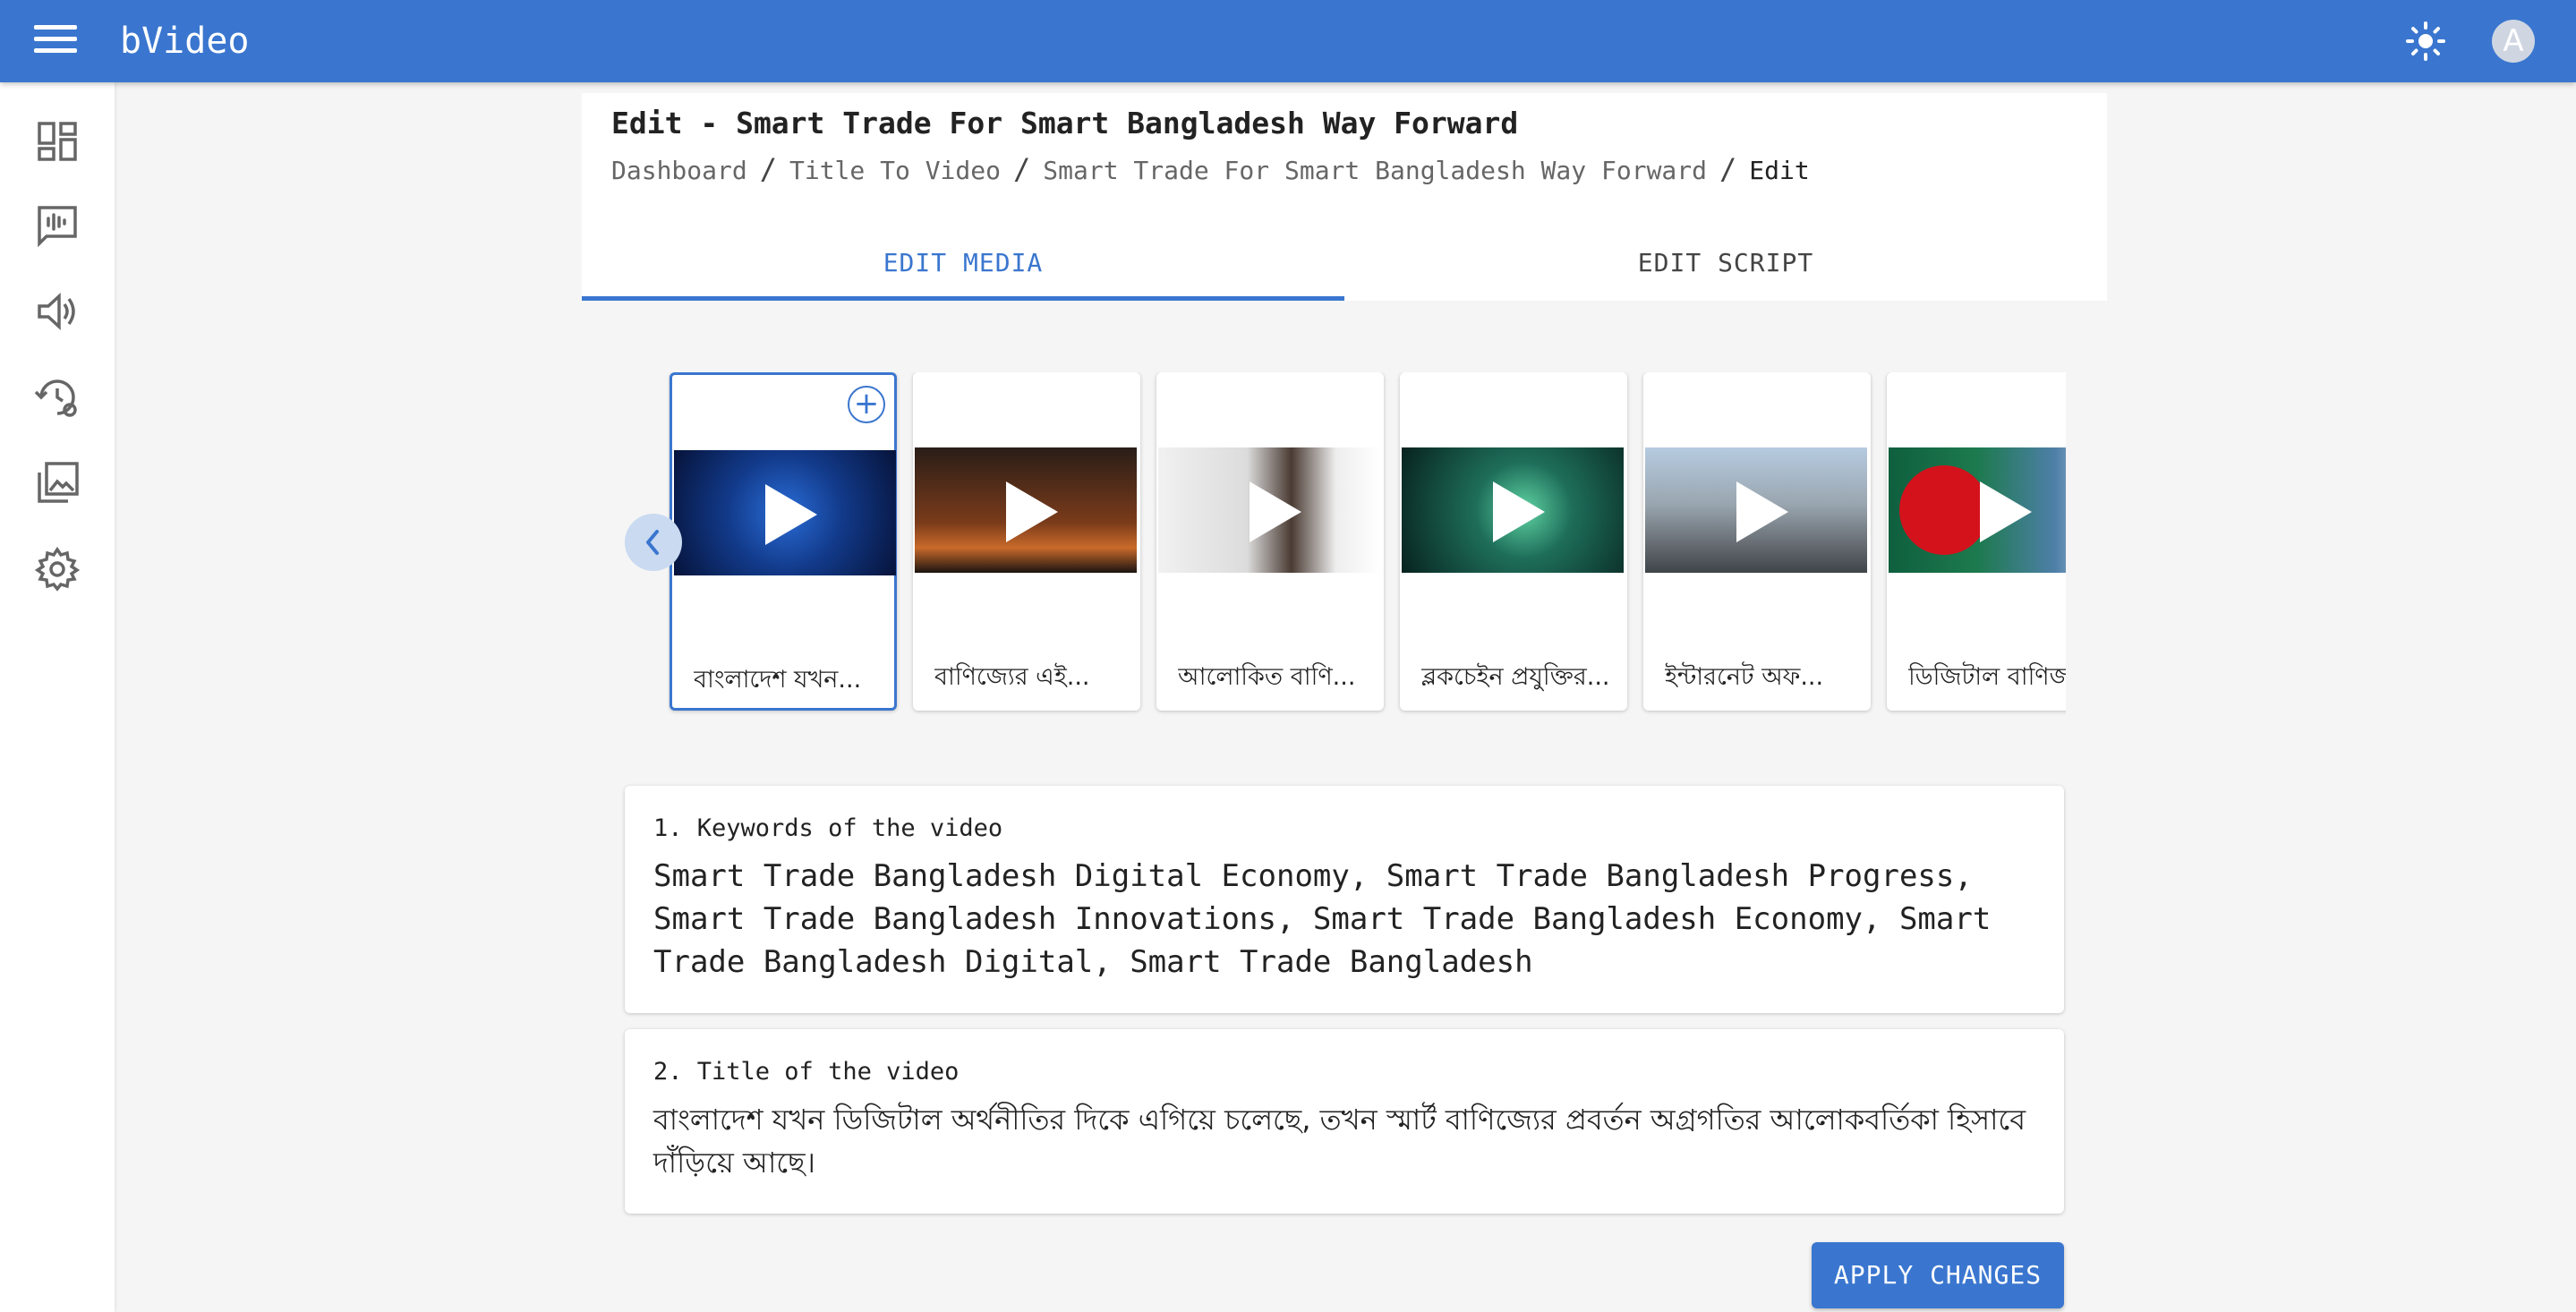  Describe the element at coordinates (866, 404) in the screenshot. I see `add-icon: +` at that location.